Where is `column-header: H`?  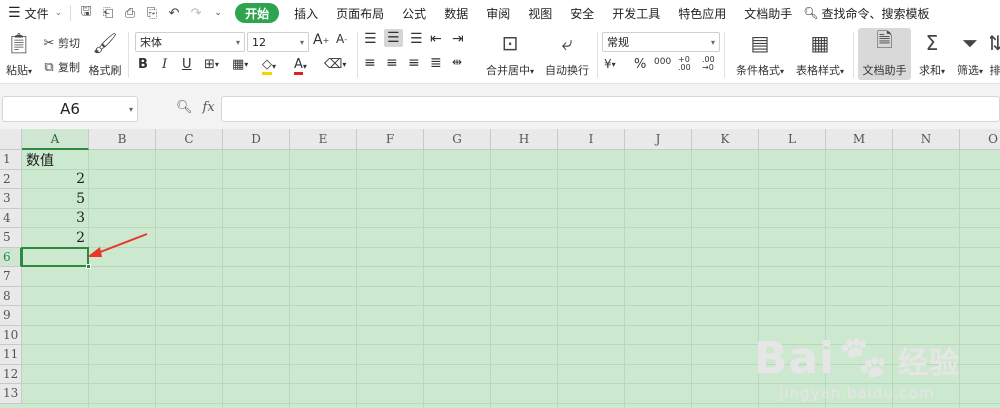
column-header: H is located at coordinates (524, 139).